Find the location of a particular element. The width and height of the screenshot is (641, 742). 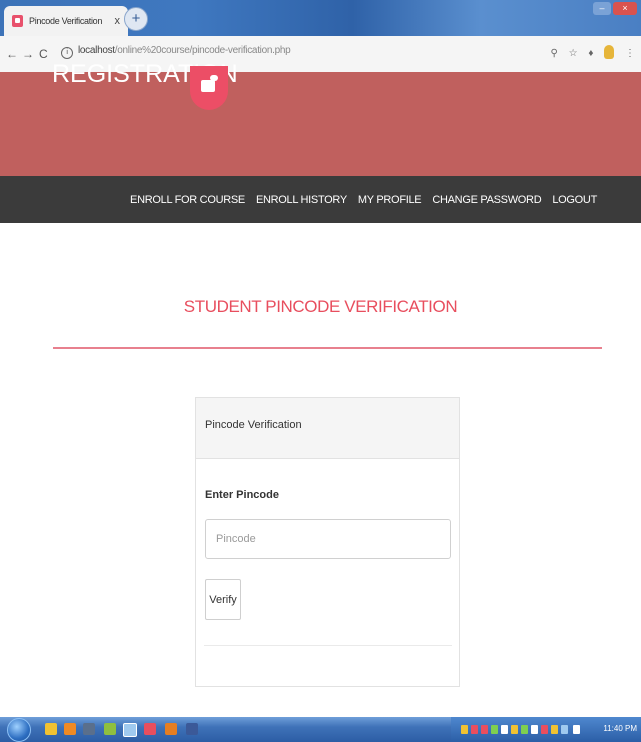

app-taskbar-icon is located at coordinates (89, 729).